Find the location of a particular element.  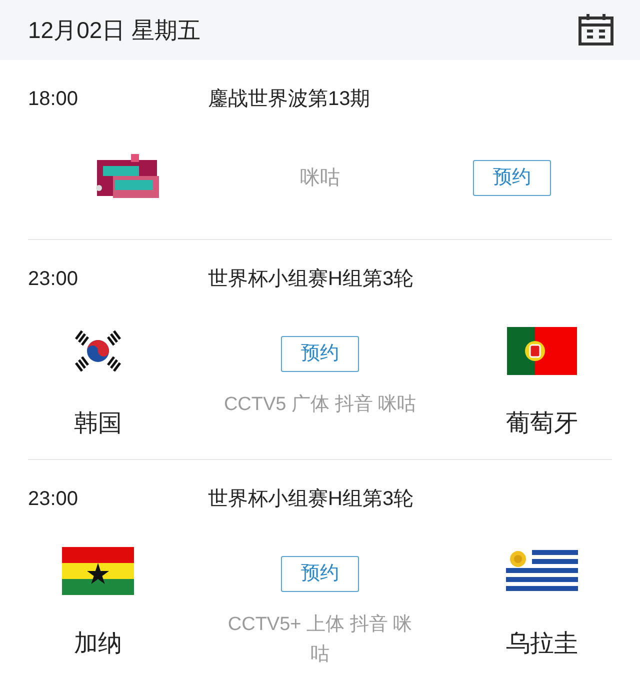

team-name: 韩国 is located at coordinates (98, 424).